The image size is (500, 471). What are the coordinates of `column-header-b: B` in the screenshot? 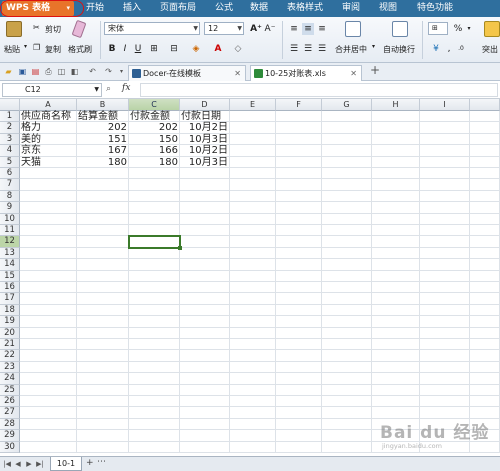 It's located at (103, 105).